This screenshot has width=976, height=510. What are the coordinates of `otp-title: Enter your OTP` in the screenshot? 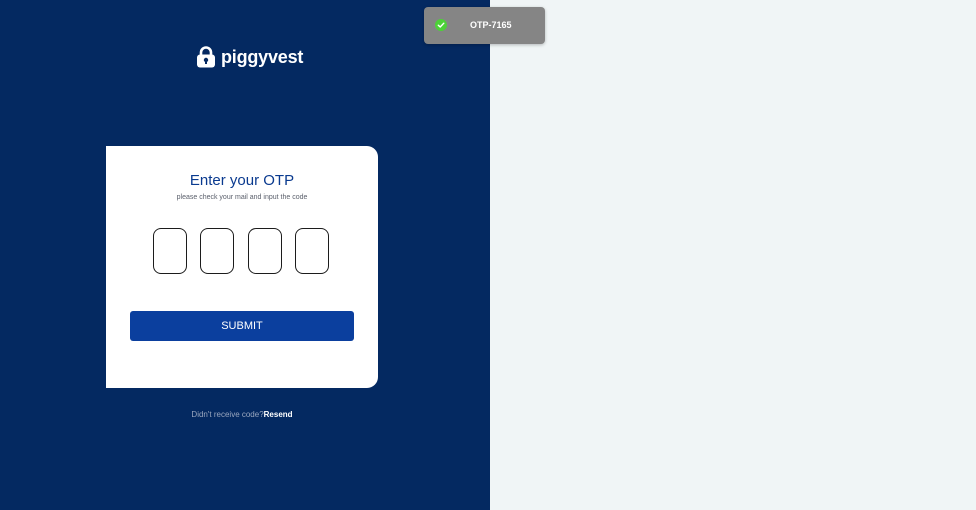 It's located at (242, 180).